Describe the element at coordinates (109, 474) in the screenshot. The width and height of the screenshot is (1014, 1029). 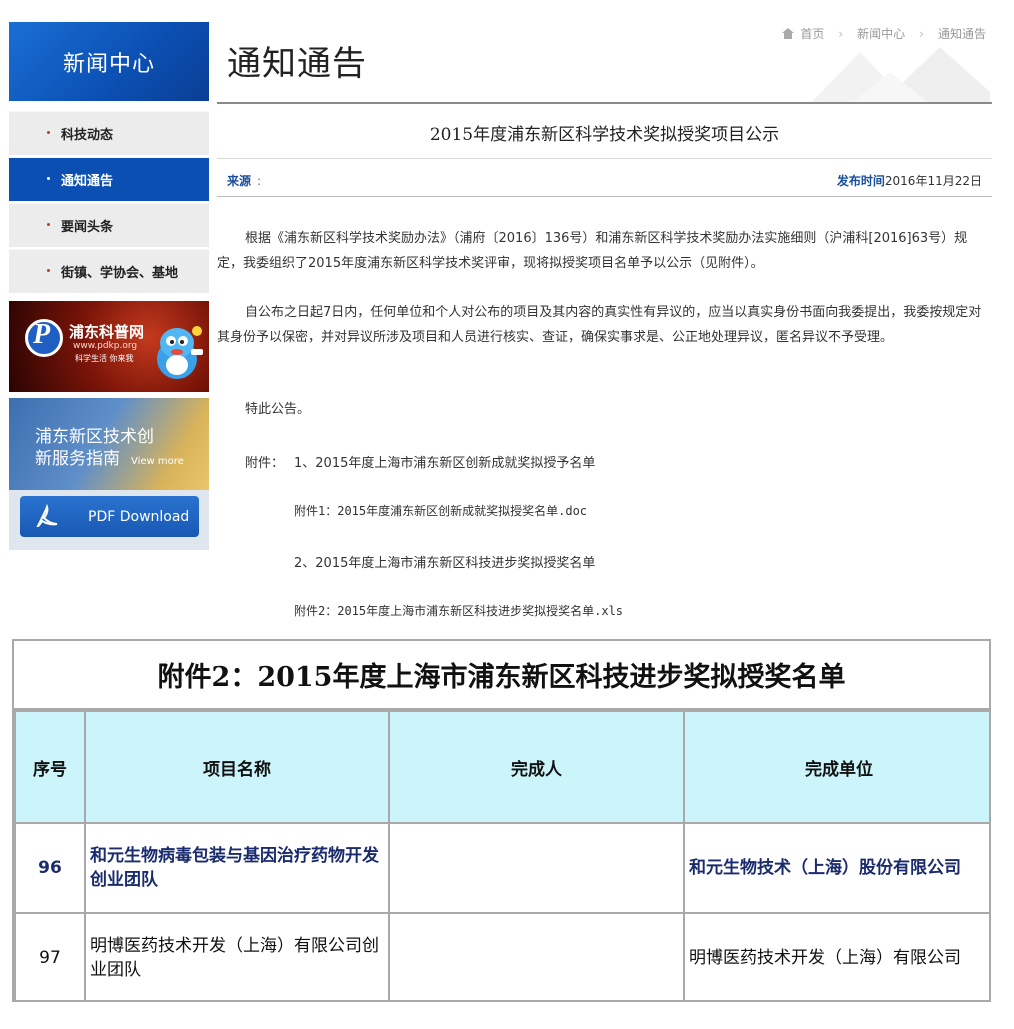
I see `service-guide-banner: 浦东新区技术创 新服务指南 View more PDF Download` at that location.